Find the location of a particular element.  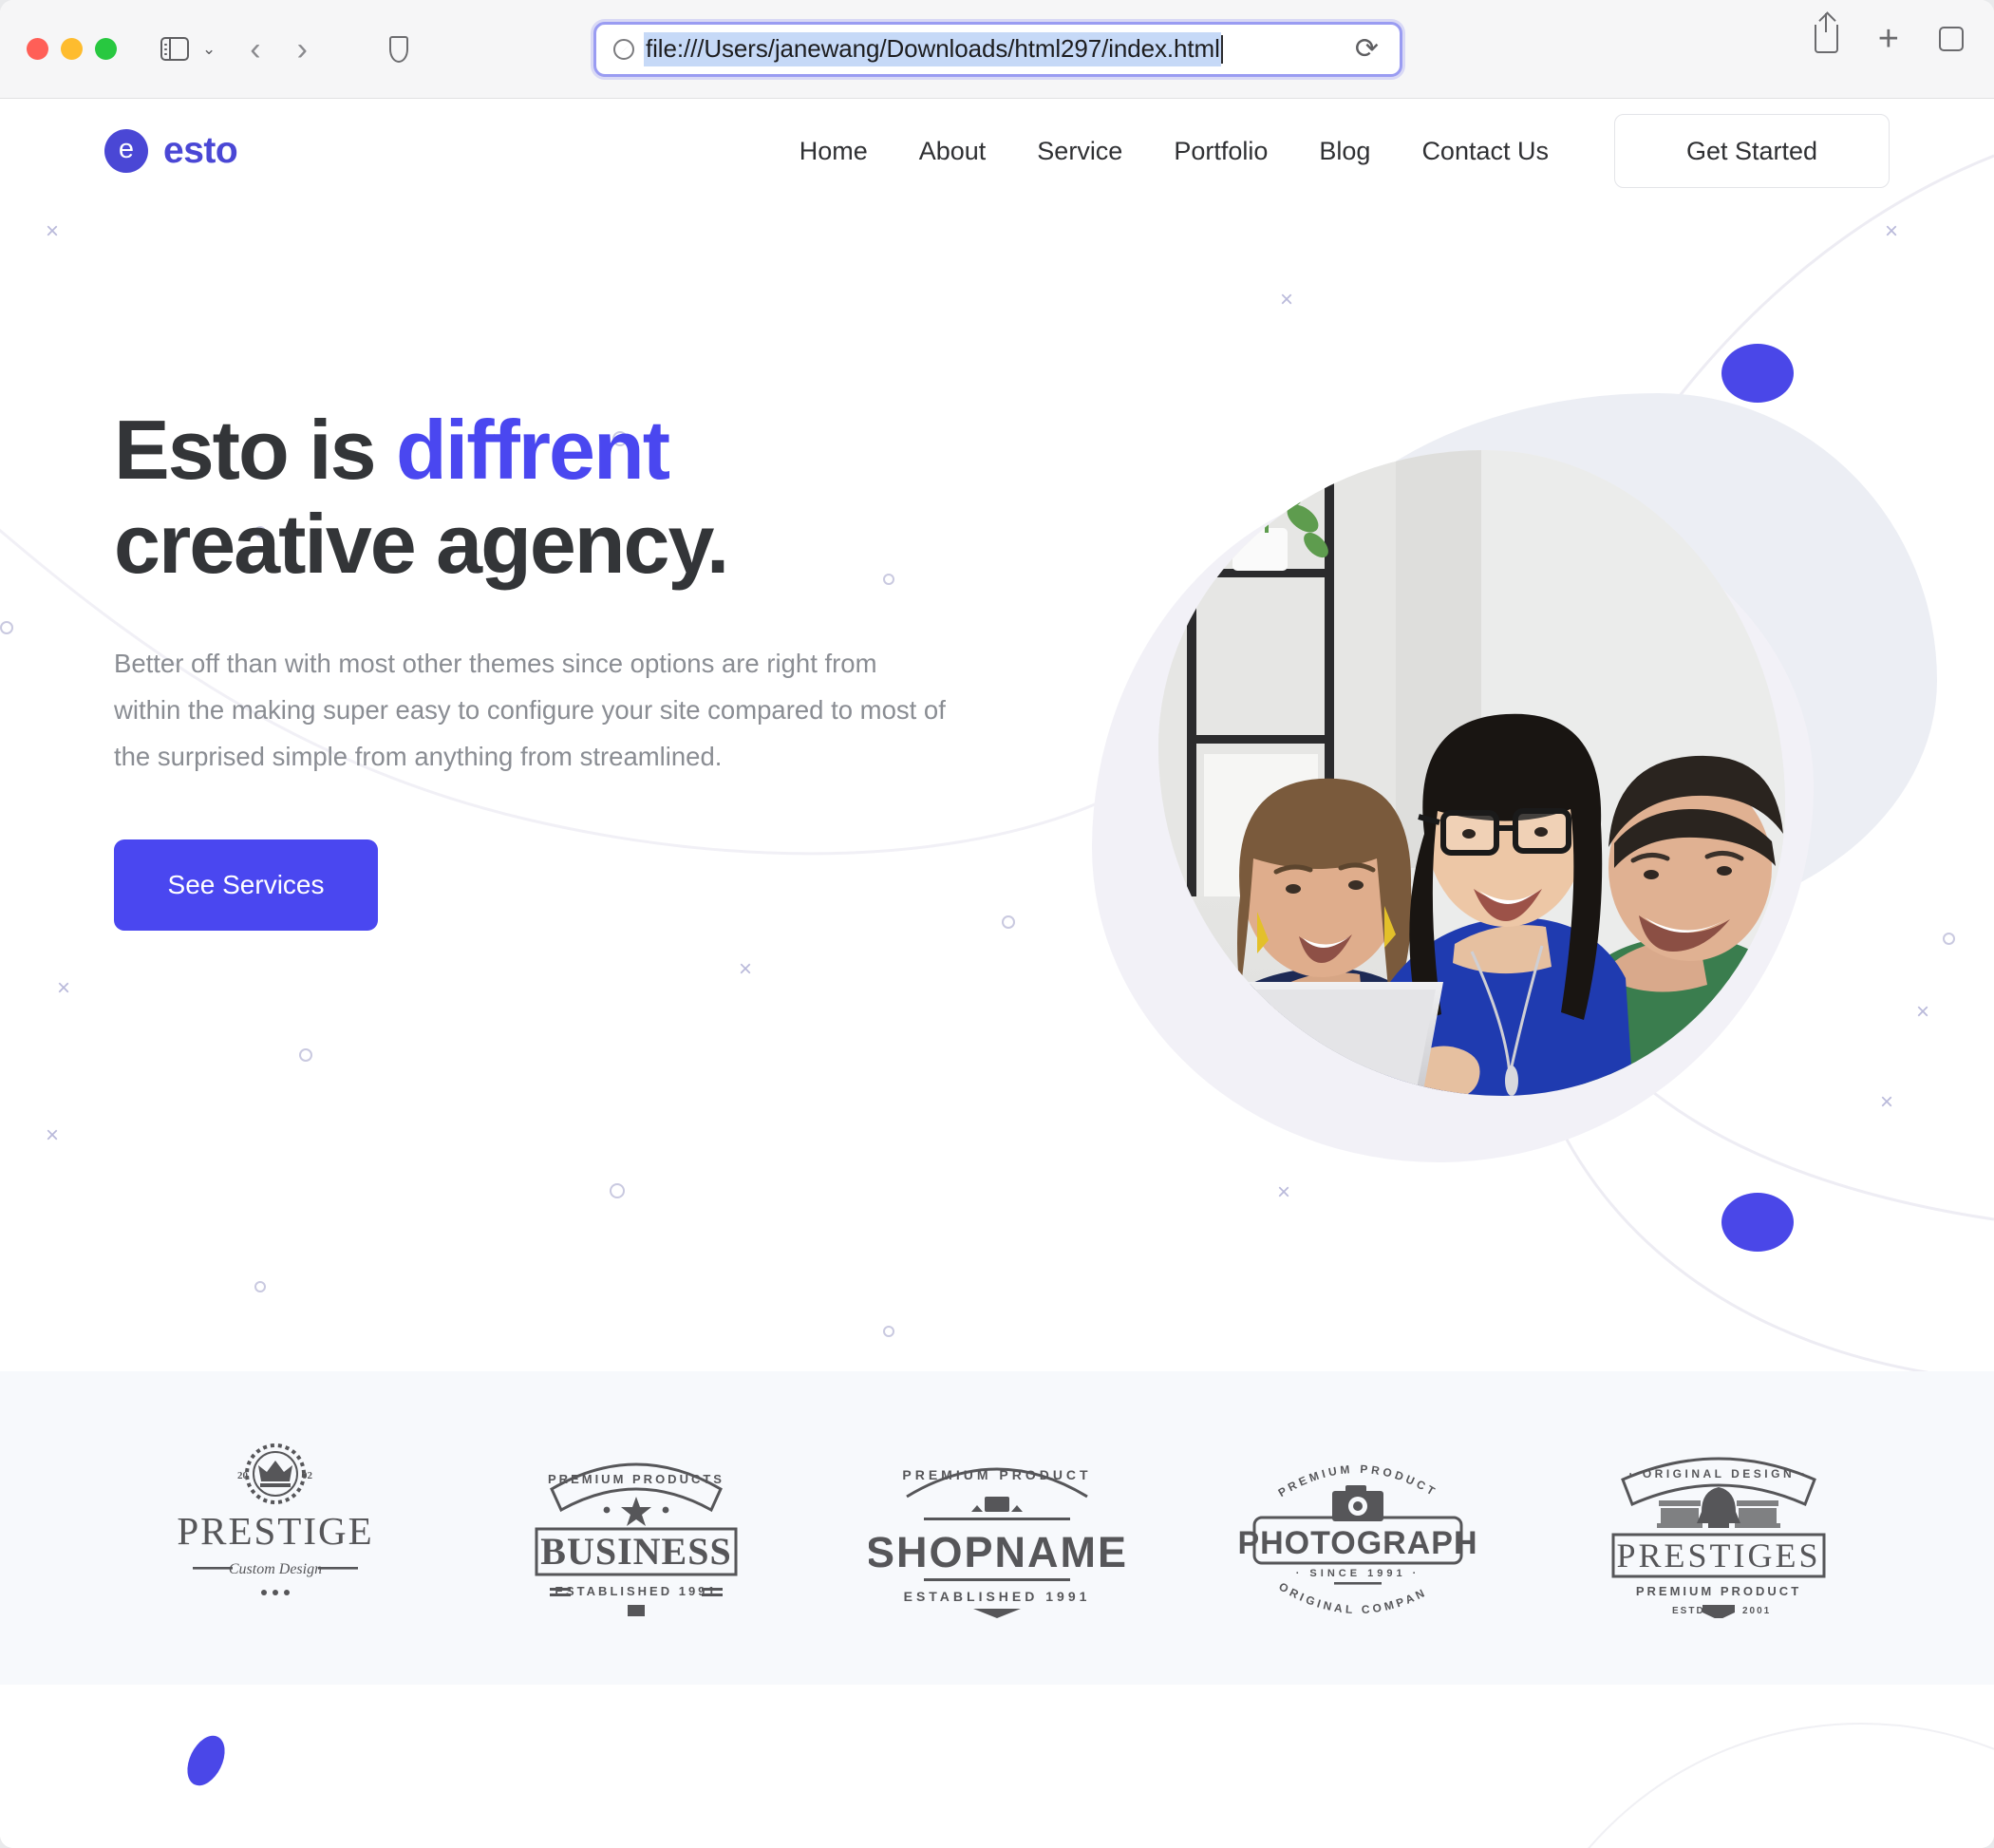

svg-text: · ORIGINAL DESIGN · is located at coordinates (1719, 1473).